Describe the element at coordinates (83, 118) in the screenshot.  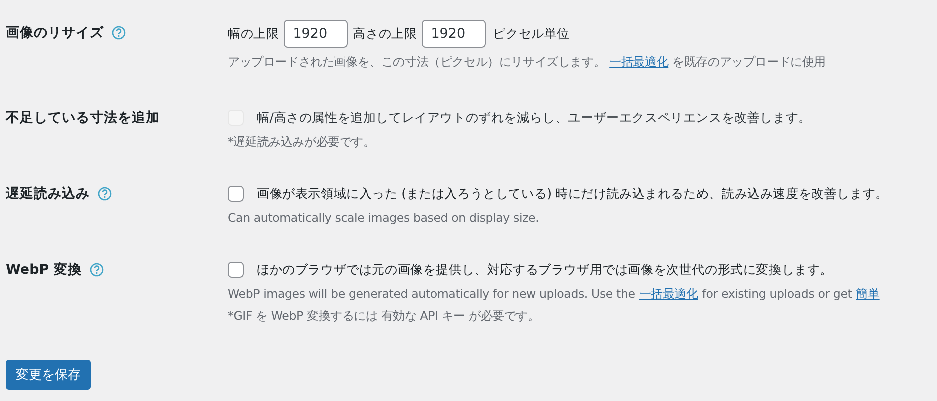
I see `setting-label: 不足している寸法を追加` at that location.